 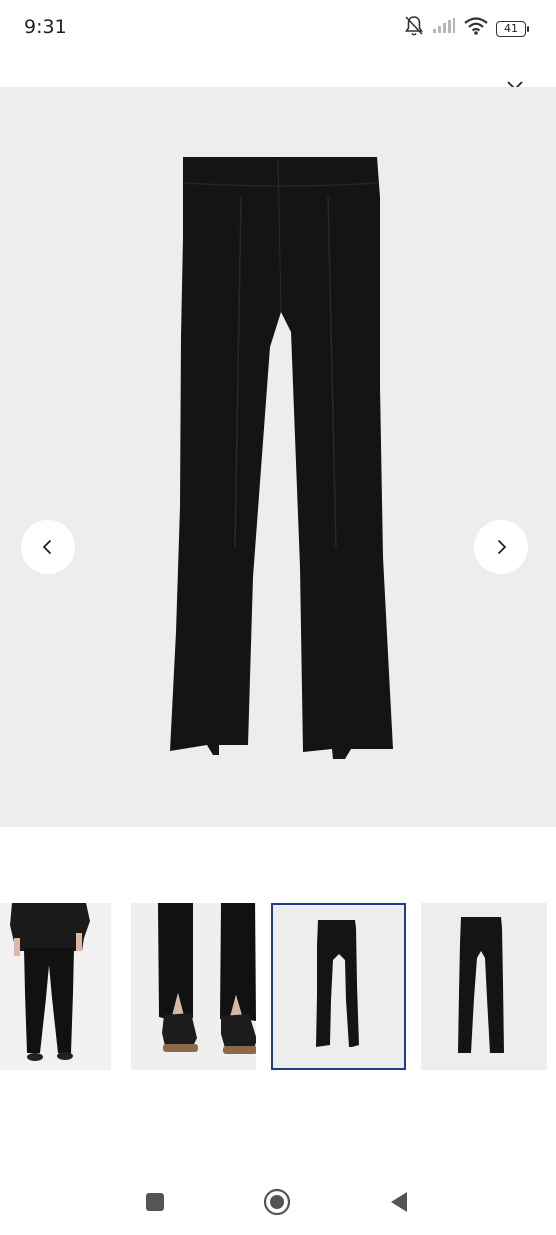 What do you see at coordinates (193, 986) in the screenshot?
I see `thumbnail-split-detail` at bounding box center [193, 986].